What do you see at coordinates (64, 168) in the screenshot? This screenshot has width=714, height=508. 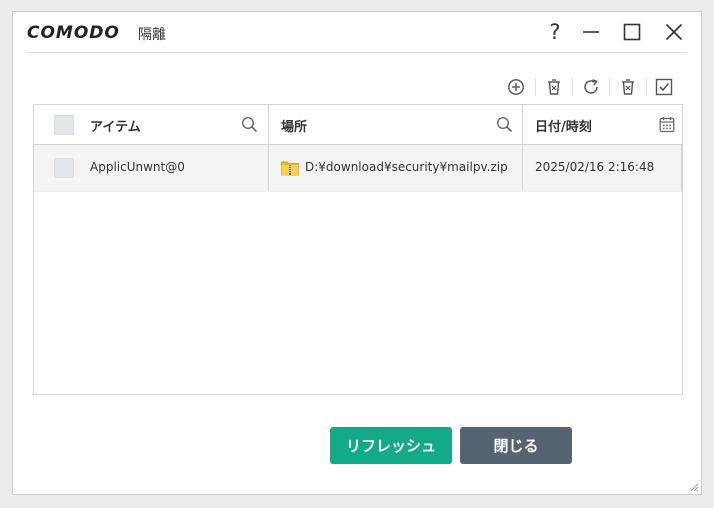 I see `row-checkbox` at bounding box center [64, 168].